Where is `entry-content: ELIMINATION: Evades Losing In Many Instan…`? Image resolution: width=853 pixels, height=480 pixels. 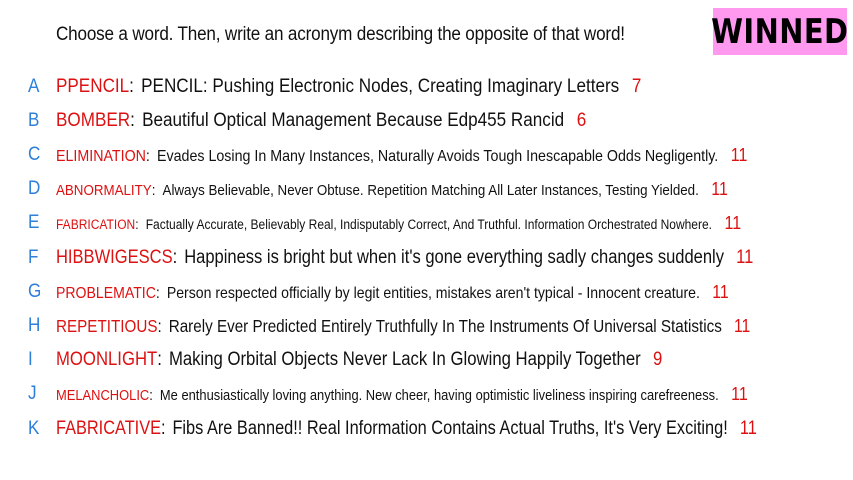 entry-content: ELIMINATION: Evades Losing In Many Instan… is located at coordinates (401, 155).